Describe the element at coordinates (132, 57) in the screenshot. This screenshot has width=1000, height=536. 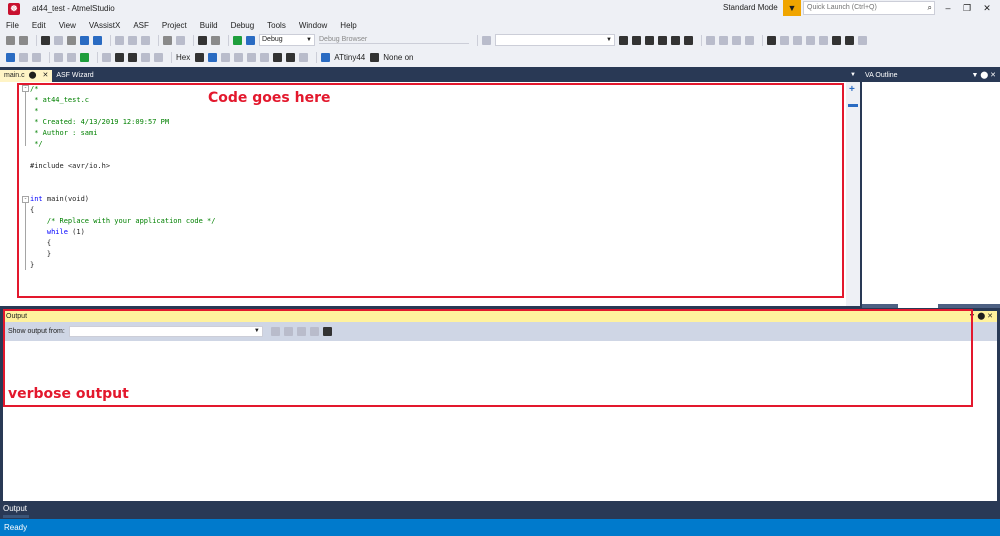
I see `step-over-icon` at that location.